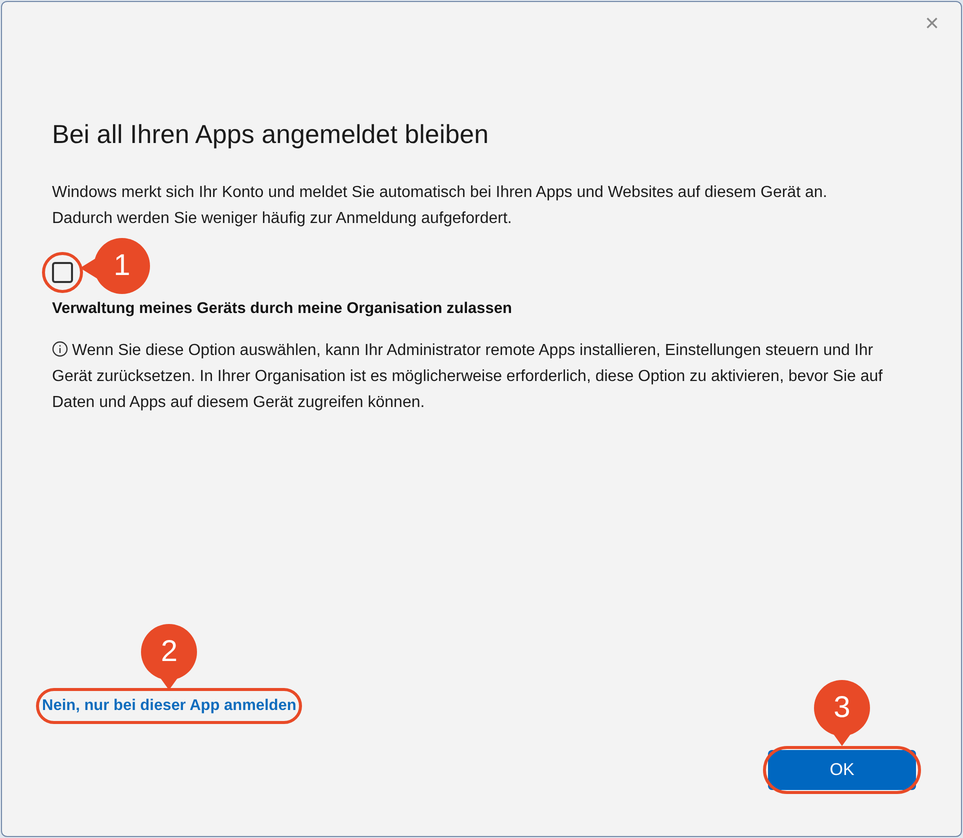  What do you see at coordinates (271, 134) in the screenshot?
I see `dialog-title: Bei all Ihren Apps angemeldet bleiben` at bounding box center [271, 134].